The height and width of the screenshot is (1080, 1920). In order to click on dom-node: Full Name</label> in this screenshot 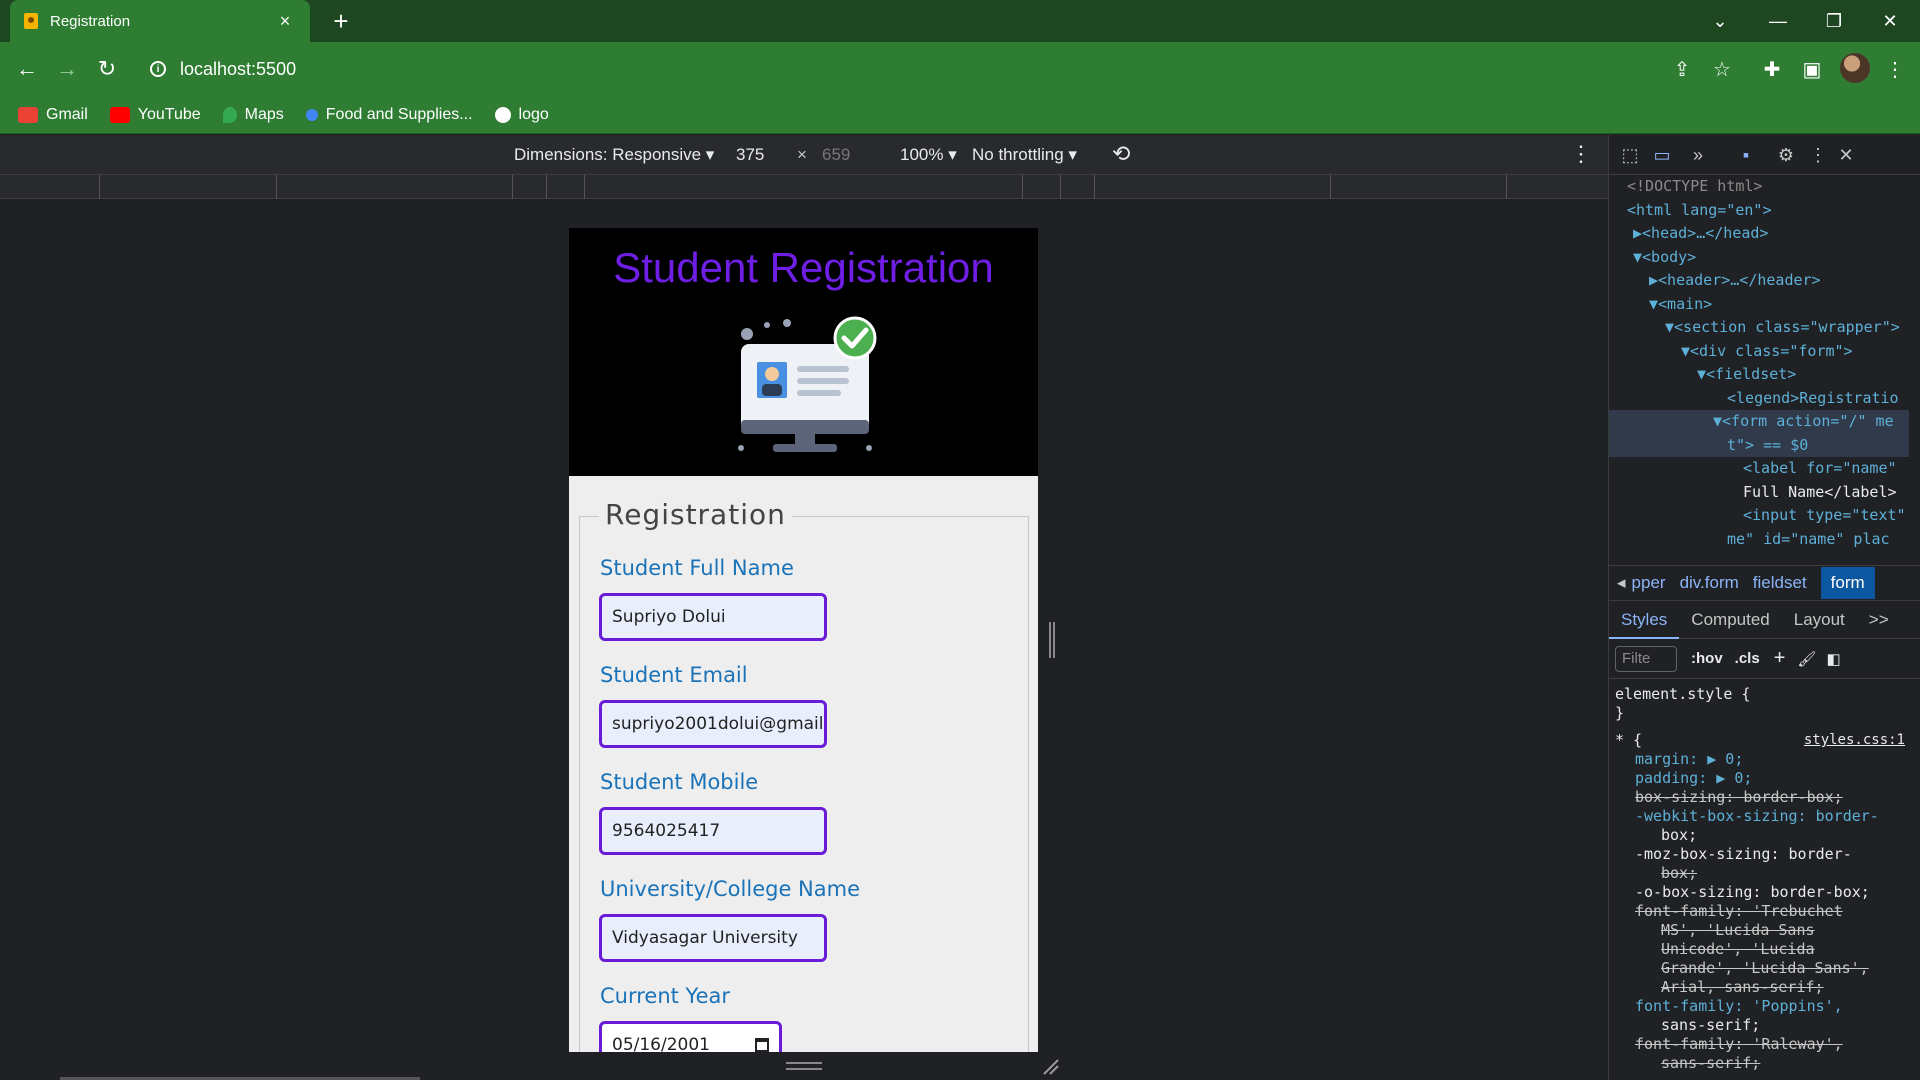, I will do `click(1759, 493)`.